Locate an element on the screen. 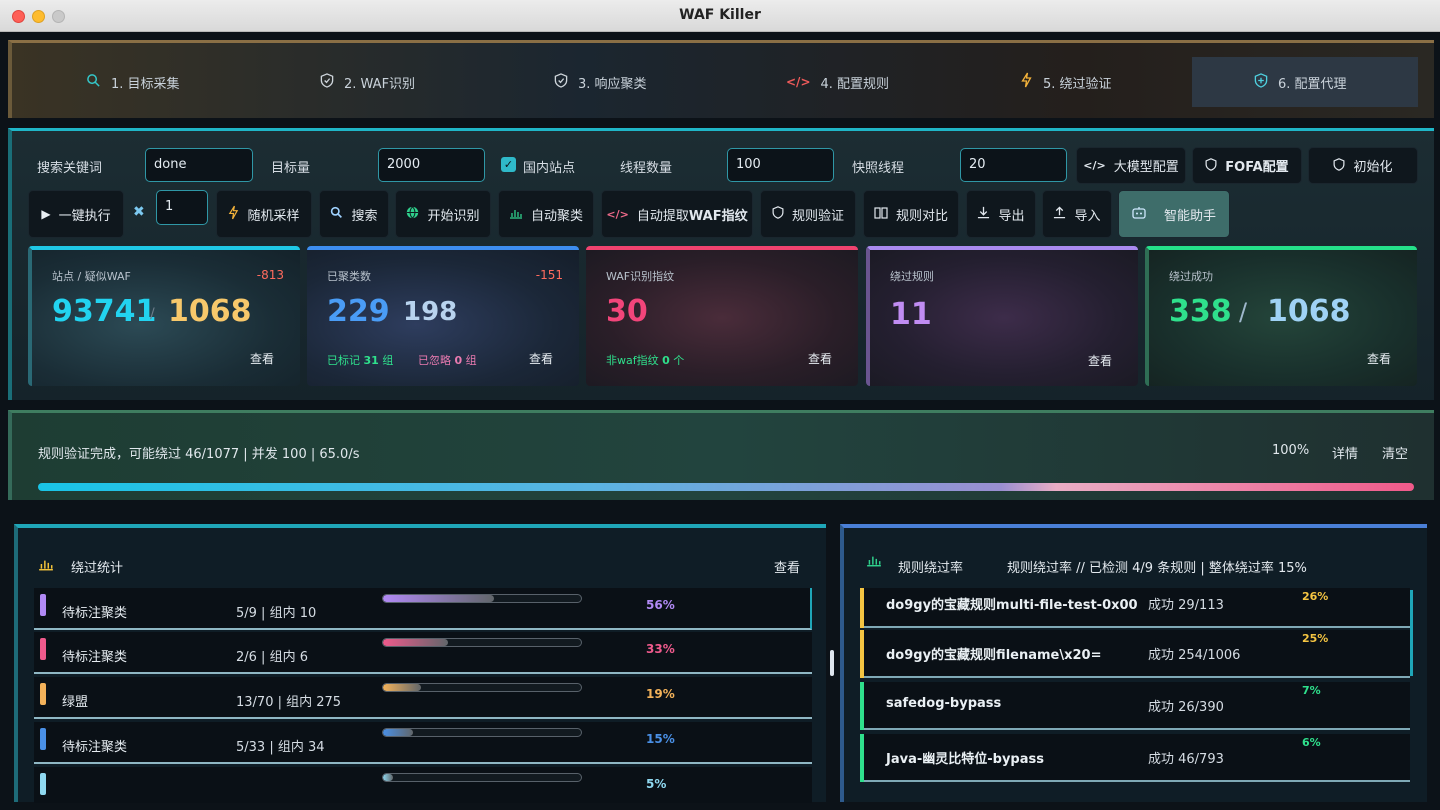 This screenshot has width=1440, height=810. non-waf-label: 非waf指纹 is located at coordinates (632, 360).